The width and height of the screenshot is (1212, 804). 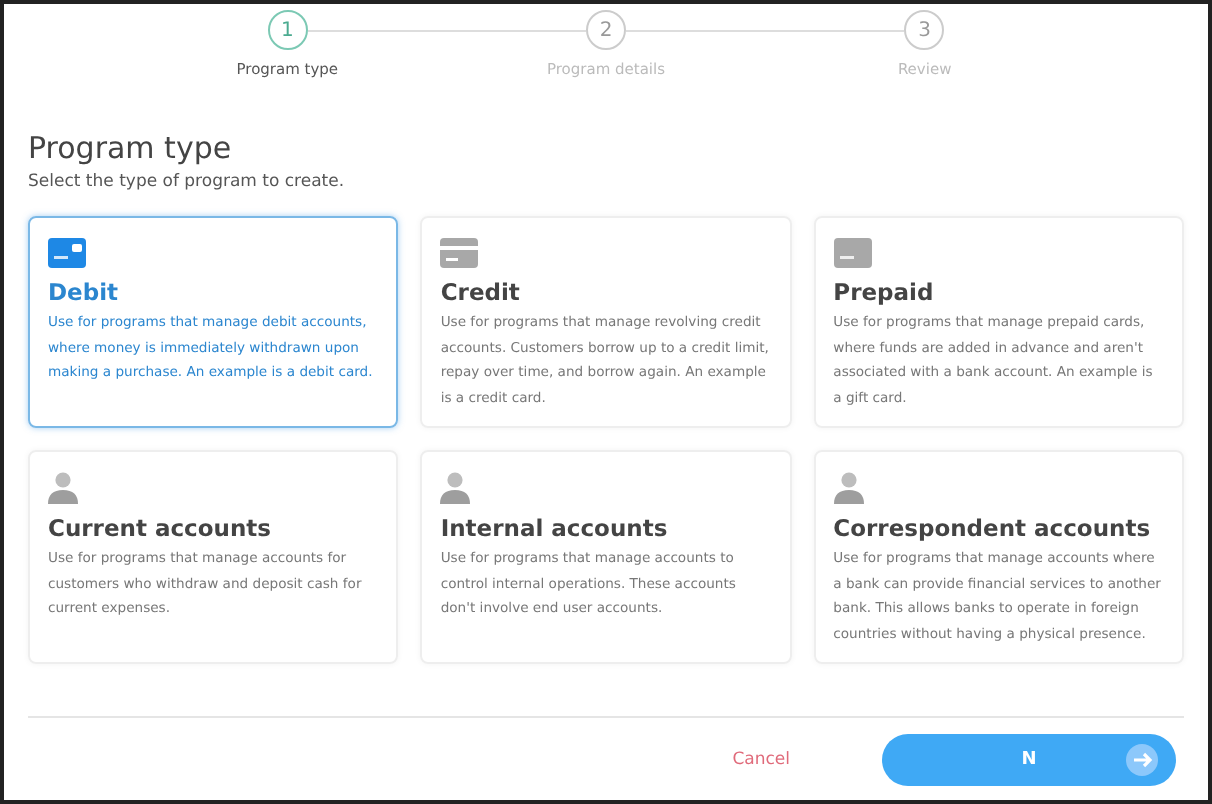 What do you see at coordinates (998, 557) in the screenshot?
I see `program-type-card` at bounding box center [998, 557].